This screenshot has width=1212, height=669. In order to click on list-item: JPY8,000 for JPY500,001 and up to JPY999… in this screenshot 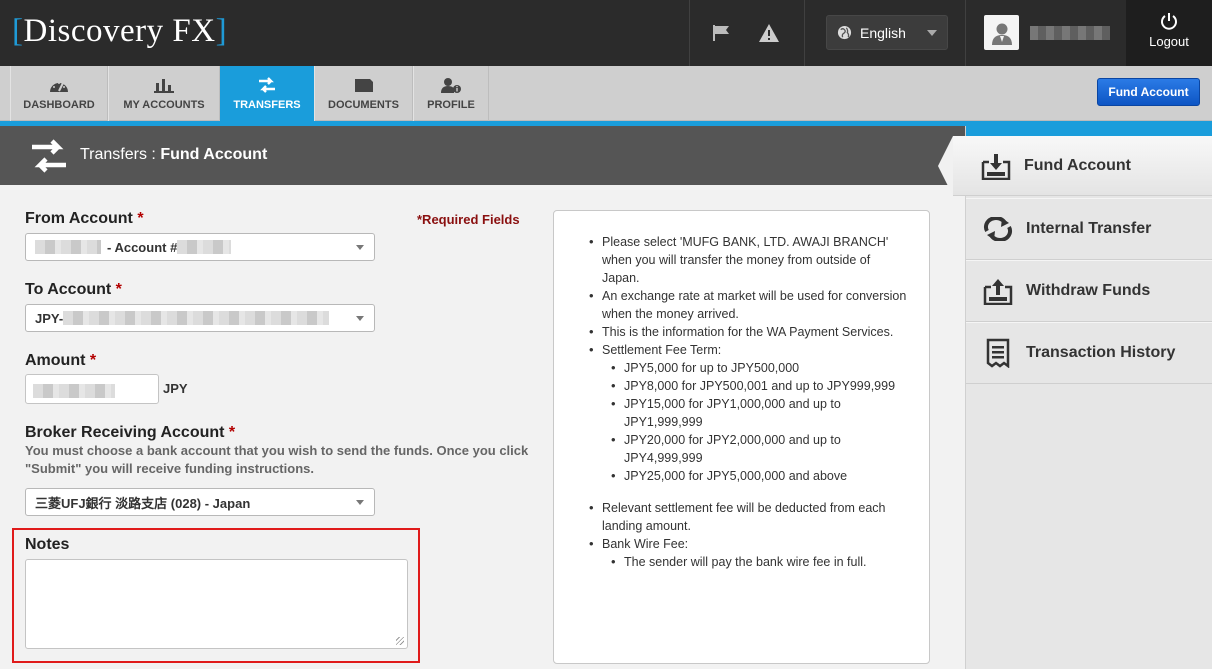, I will do `click(755, 386)`.